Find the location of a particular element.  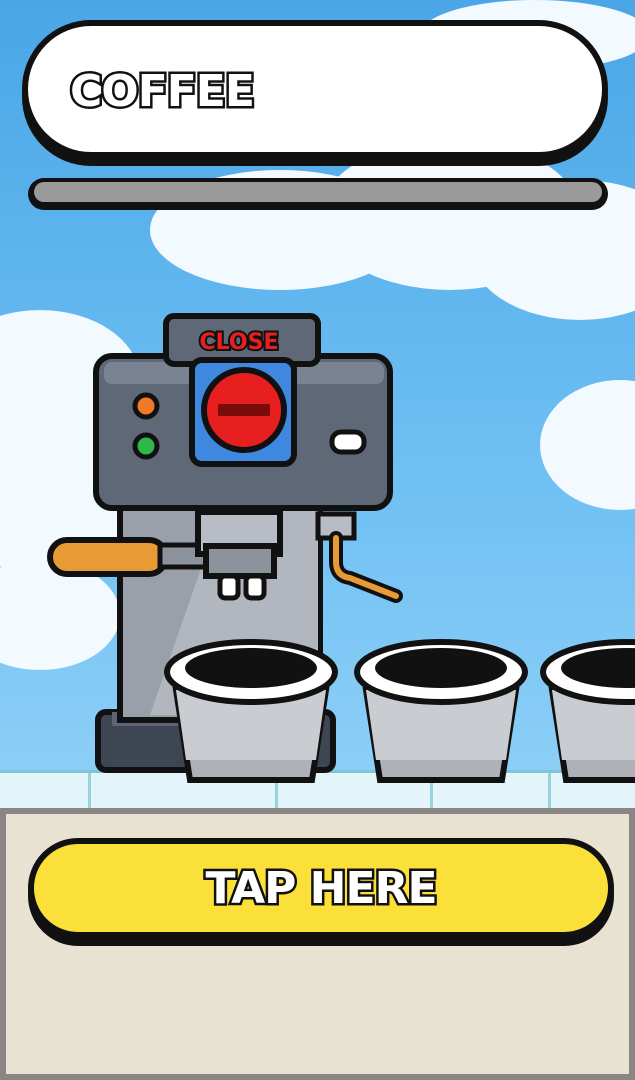

close-button is located at coordinates (244, 410).